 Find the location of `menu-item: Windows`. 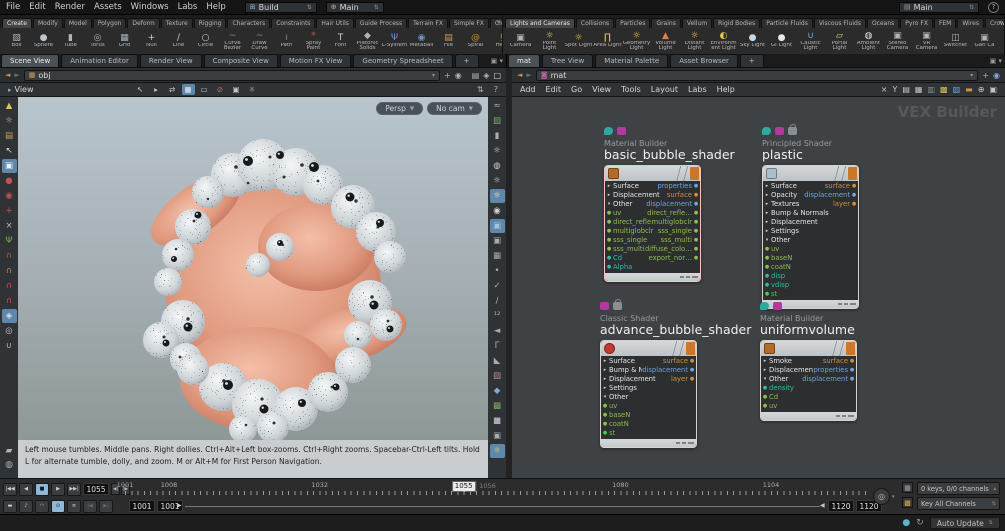

menu-item: Windows is located at coordinates (150, 7).